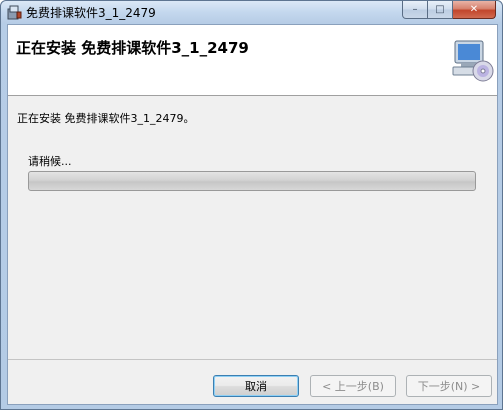 The width and height of the screenshot is (503, 410). Describe the element at coordinates (473, 61) in the screenshot. I see `computer-disc-icon` at that location.